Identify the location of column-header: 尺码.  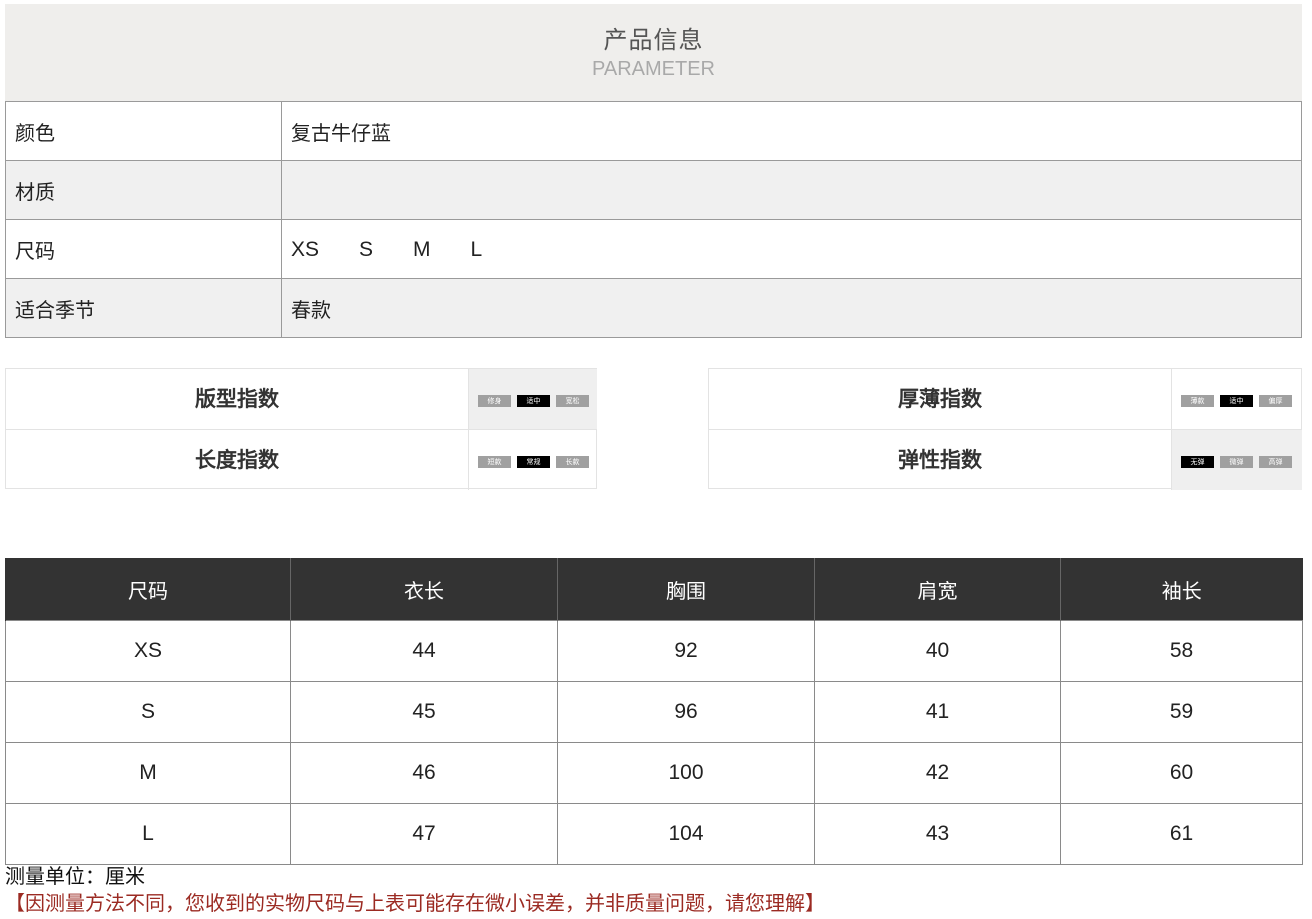
(148, 589).